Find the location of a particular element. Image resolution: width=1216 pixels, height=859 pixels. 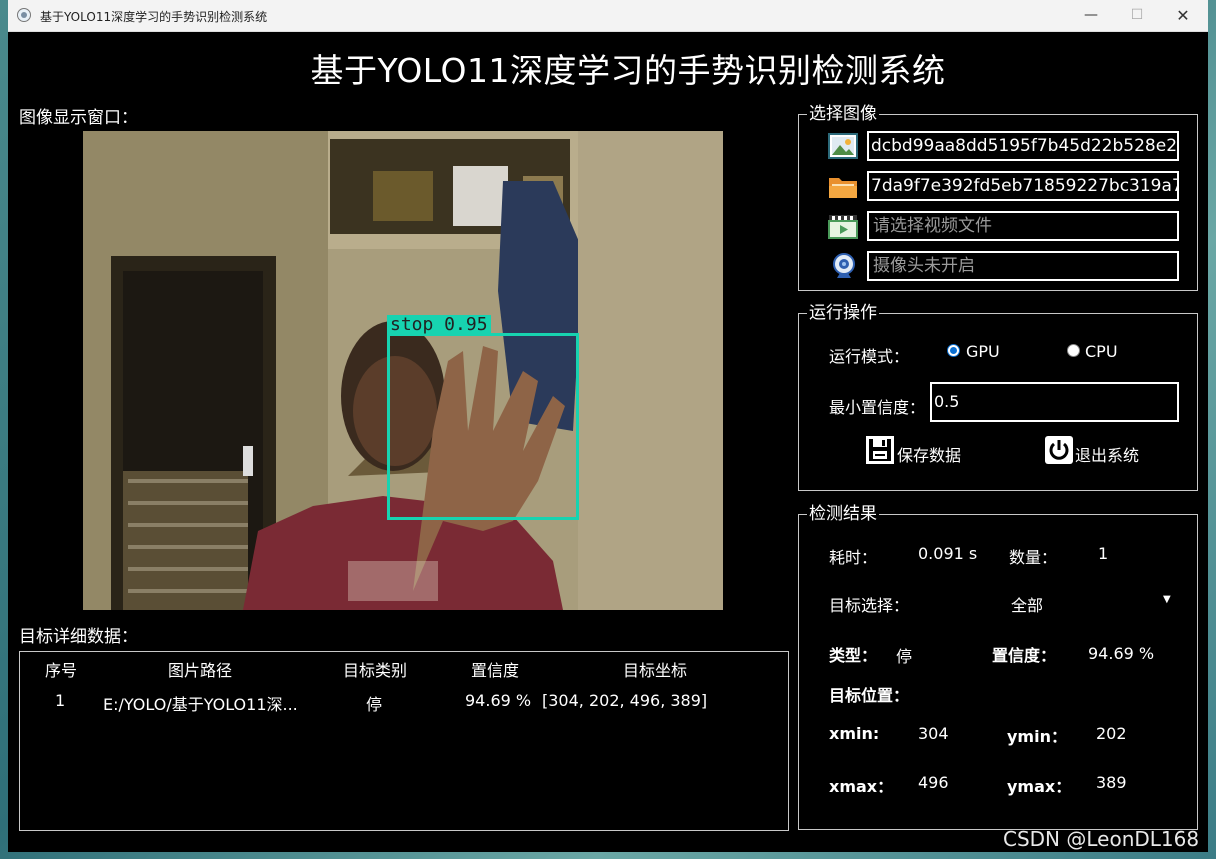

type-value: 停 is located at coordinates (904, 656).